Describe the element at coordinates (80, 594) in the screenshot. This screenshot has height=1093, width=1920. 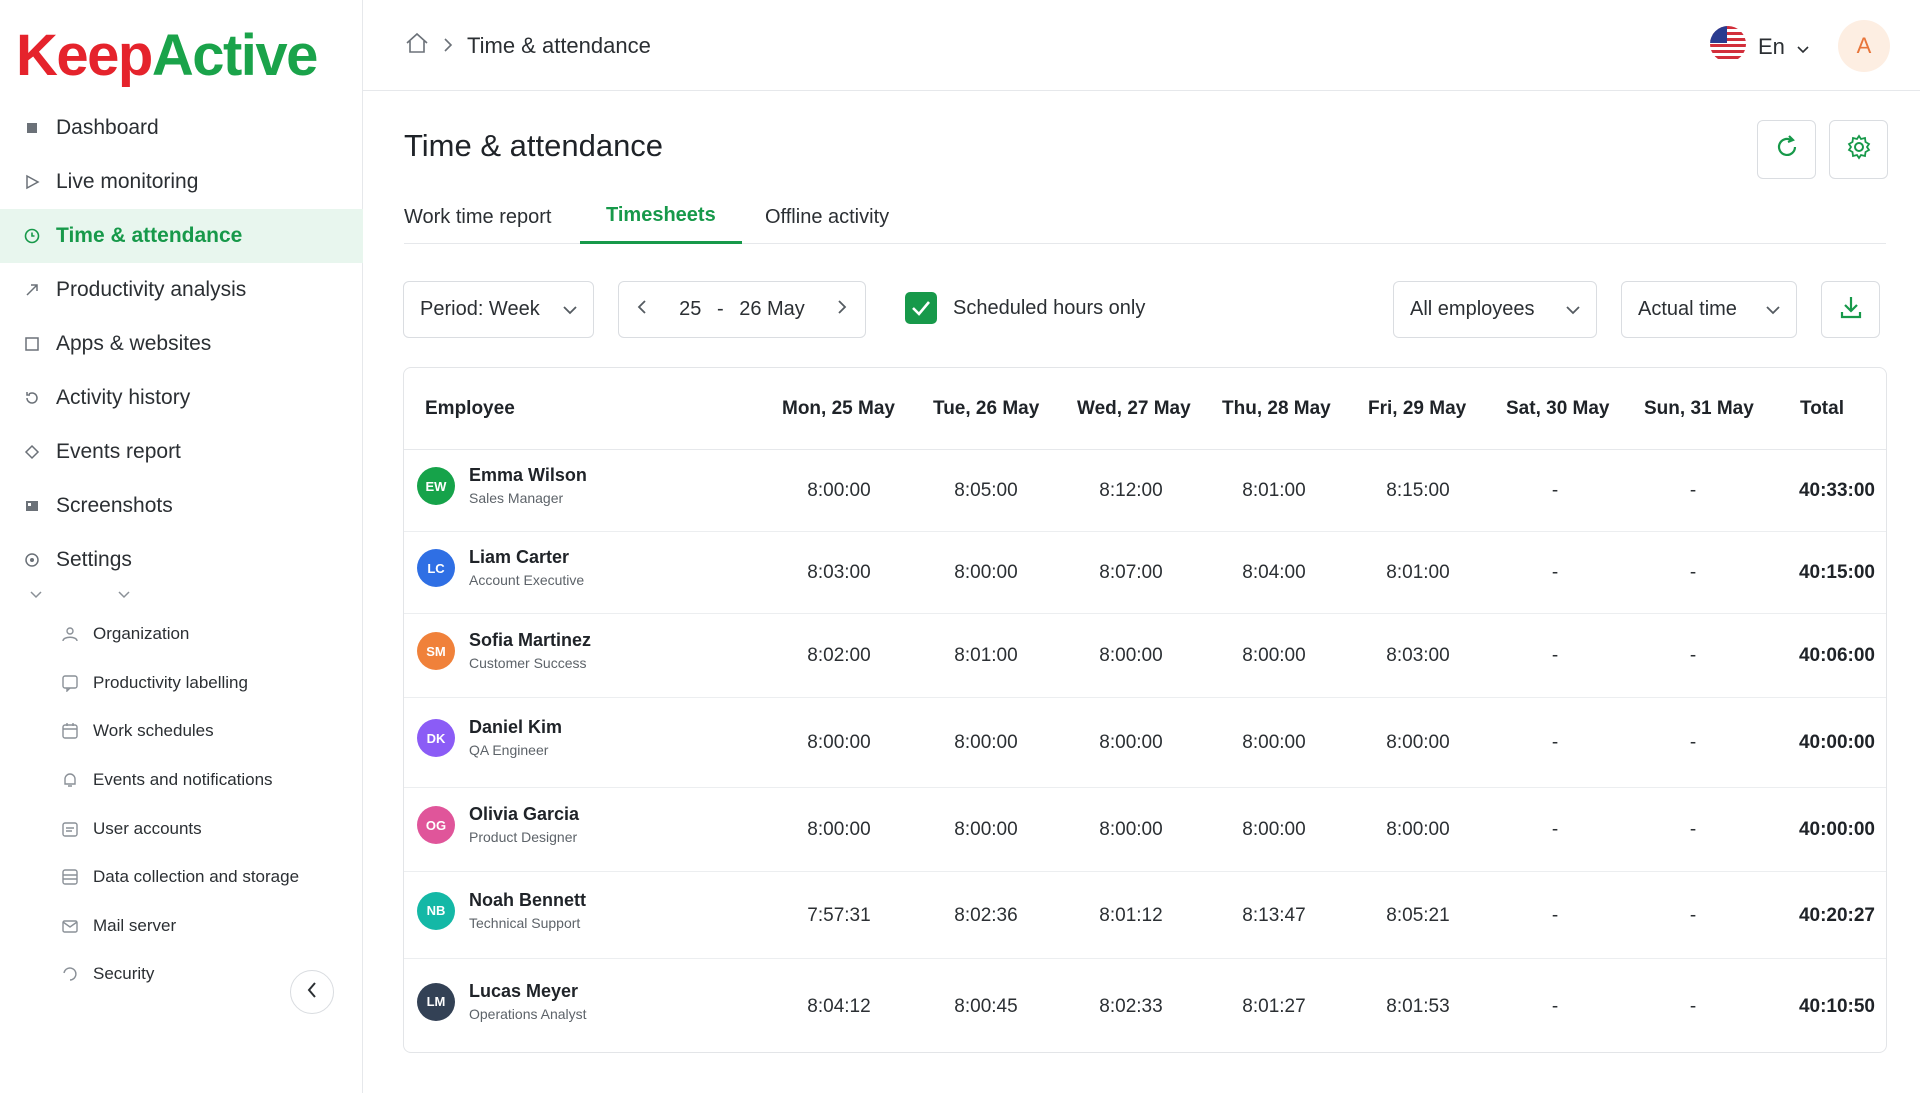
I see `settings-expand-indicator` at that location.